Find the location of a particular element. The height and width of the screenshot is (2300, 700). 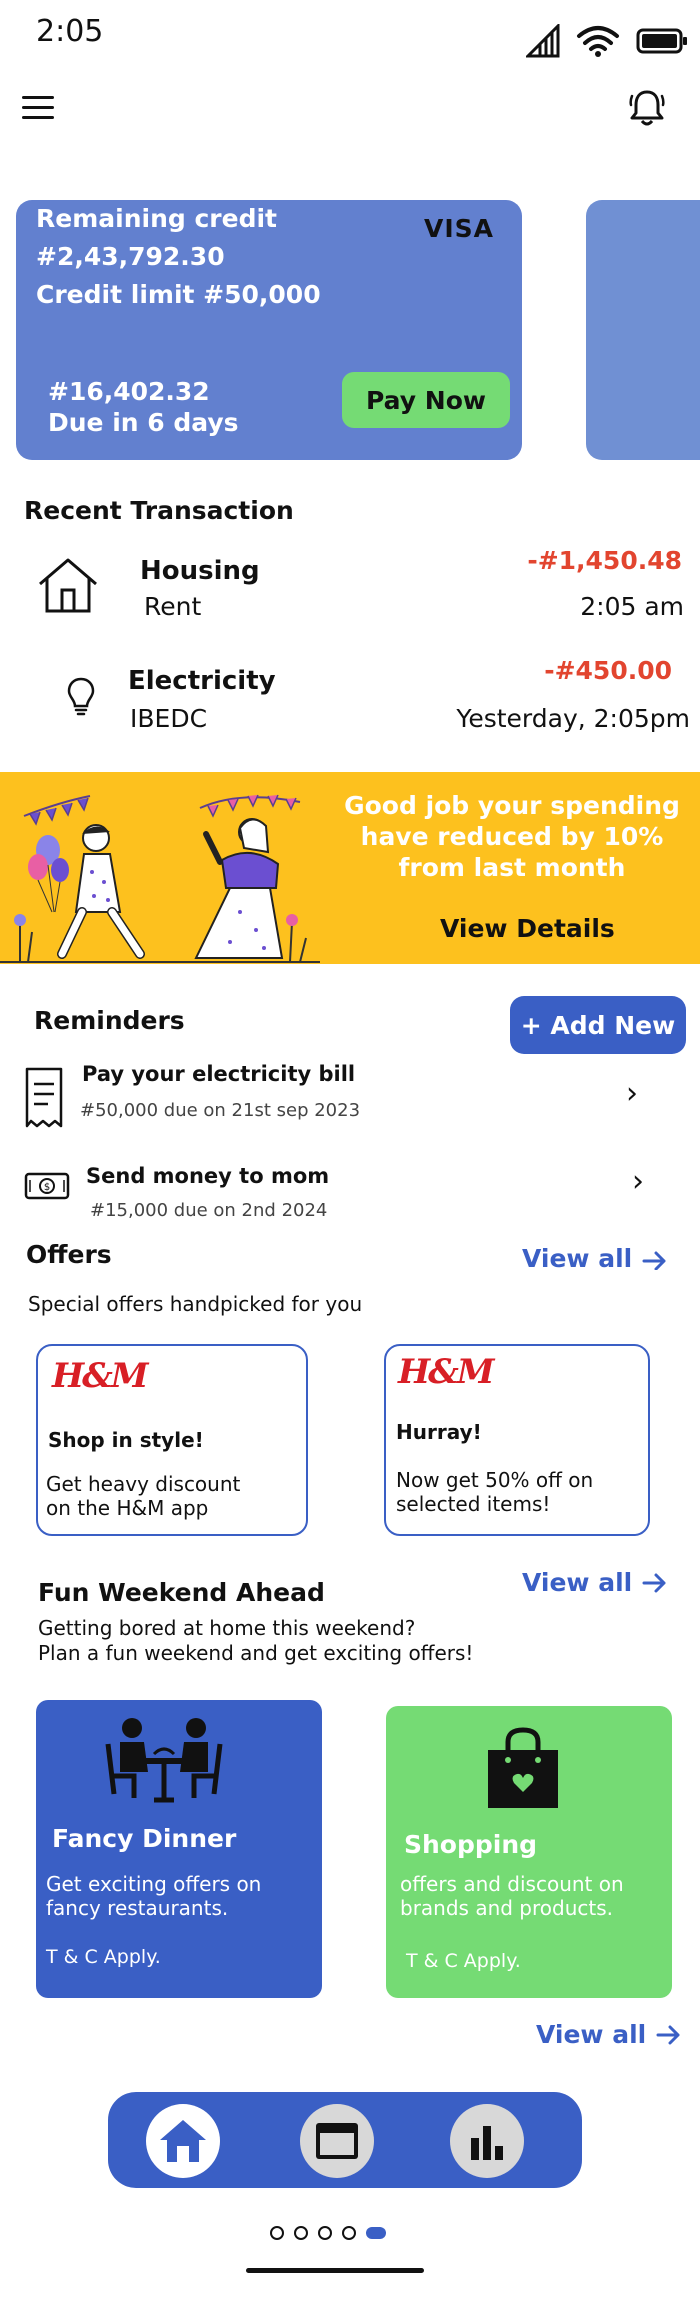

remaining-credit-label: Remaining credit is located at coordinates (156, 218).